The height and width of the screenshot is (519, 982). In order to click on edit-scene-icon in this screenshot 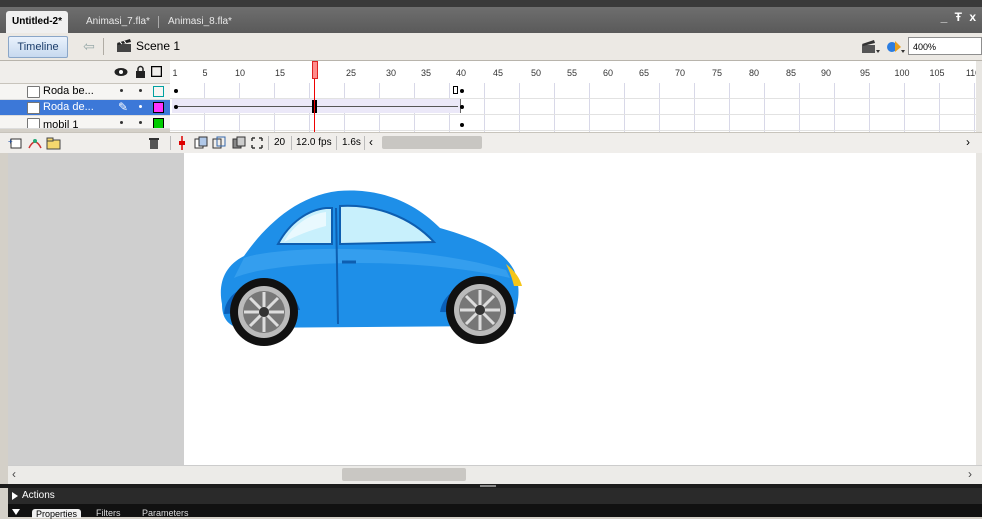, I will do `click(870, 46)`.